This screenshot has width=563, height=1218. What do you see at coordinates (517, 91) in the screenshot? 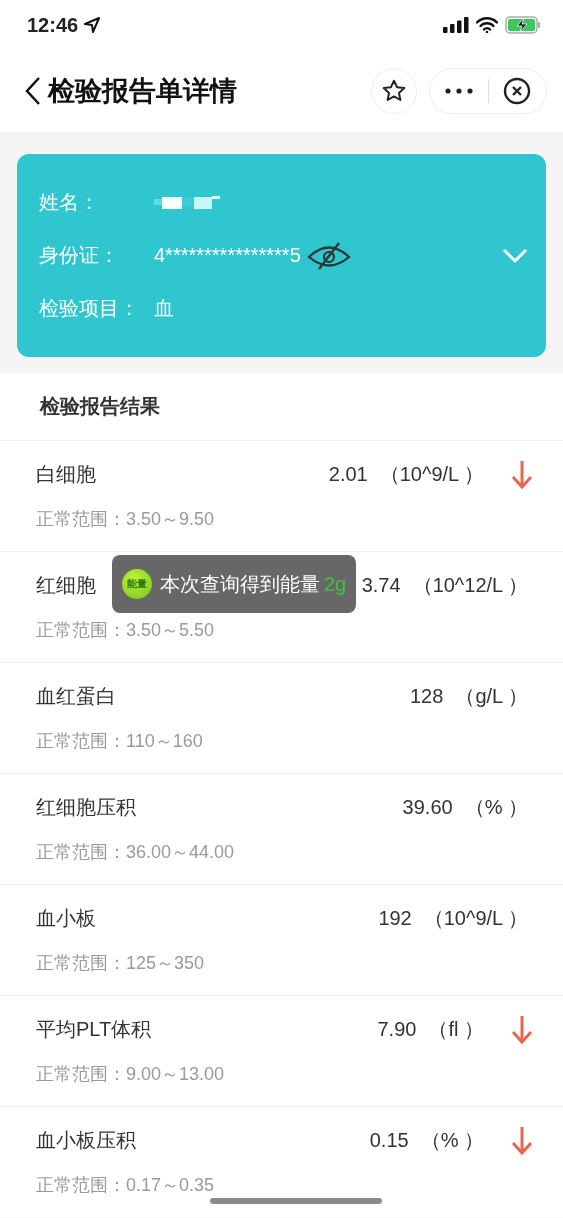
I see `close-icon` at bounding box center [517, 91].